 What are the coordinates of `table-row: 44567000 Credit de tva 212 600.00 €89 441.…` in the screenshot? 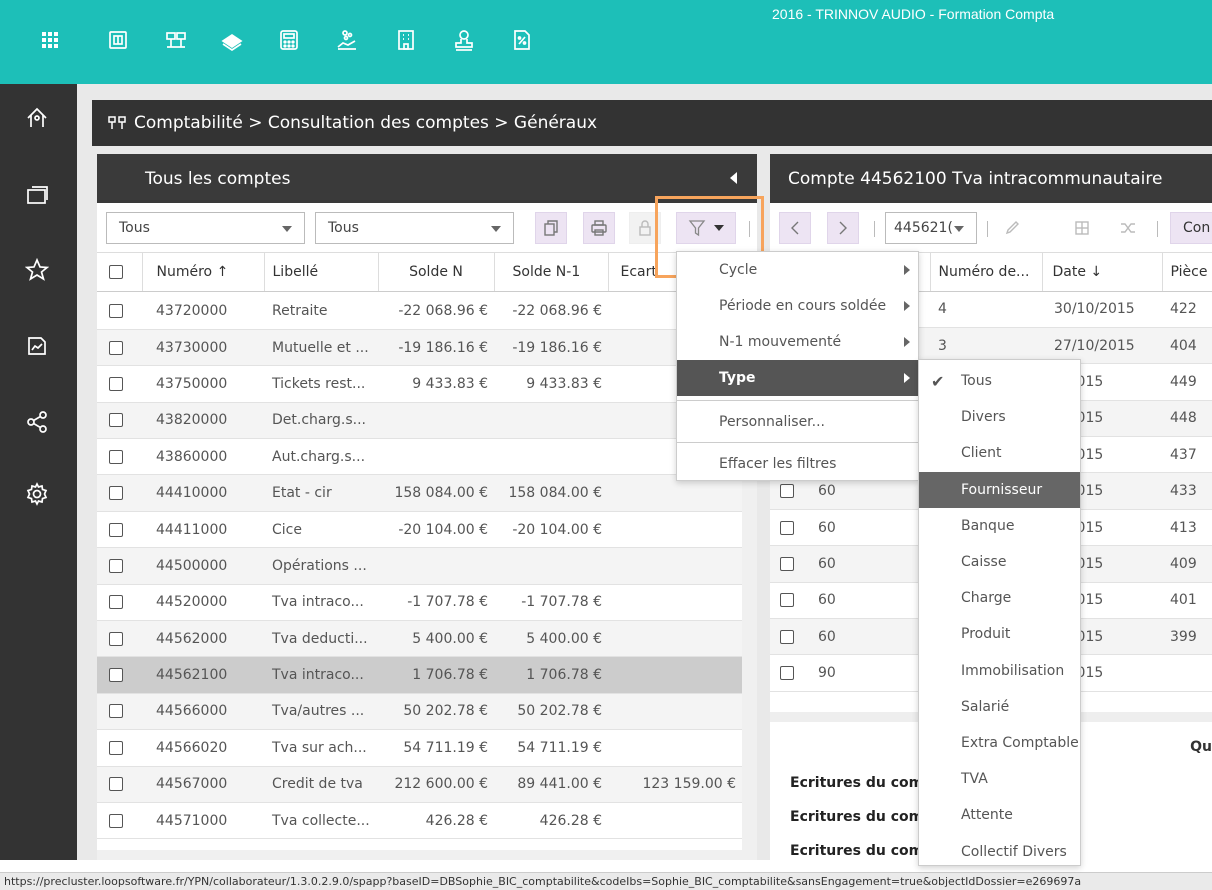 It's located at (419, 784).